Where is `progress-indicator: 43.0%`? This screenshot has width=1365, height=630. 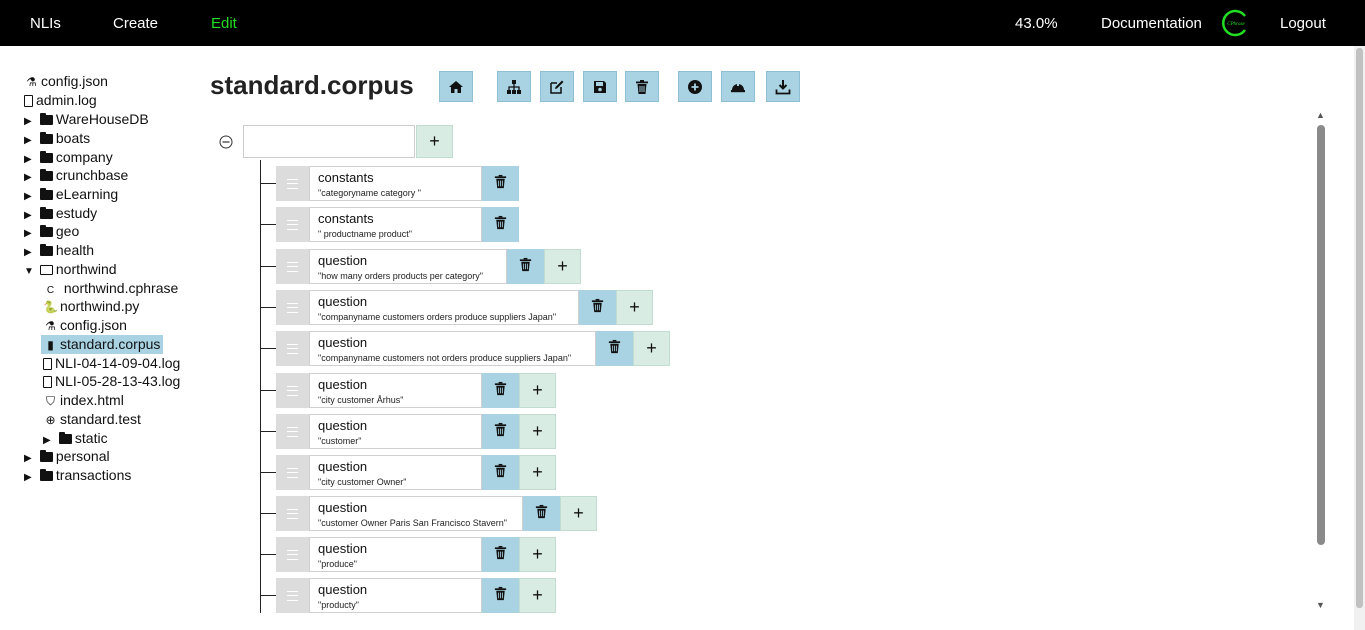 progress-indicator: 43.0% is located at coordinates (1036, 23).